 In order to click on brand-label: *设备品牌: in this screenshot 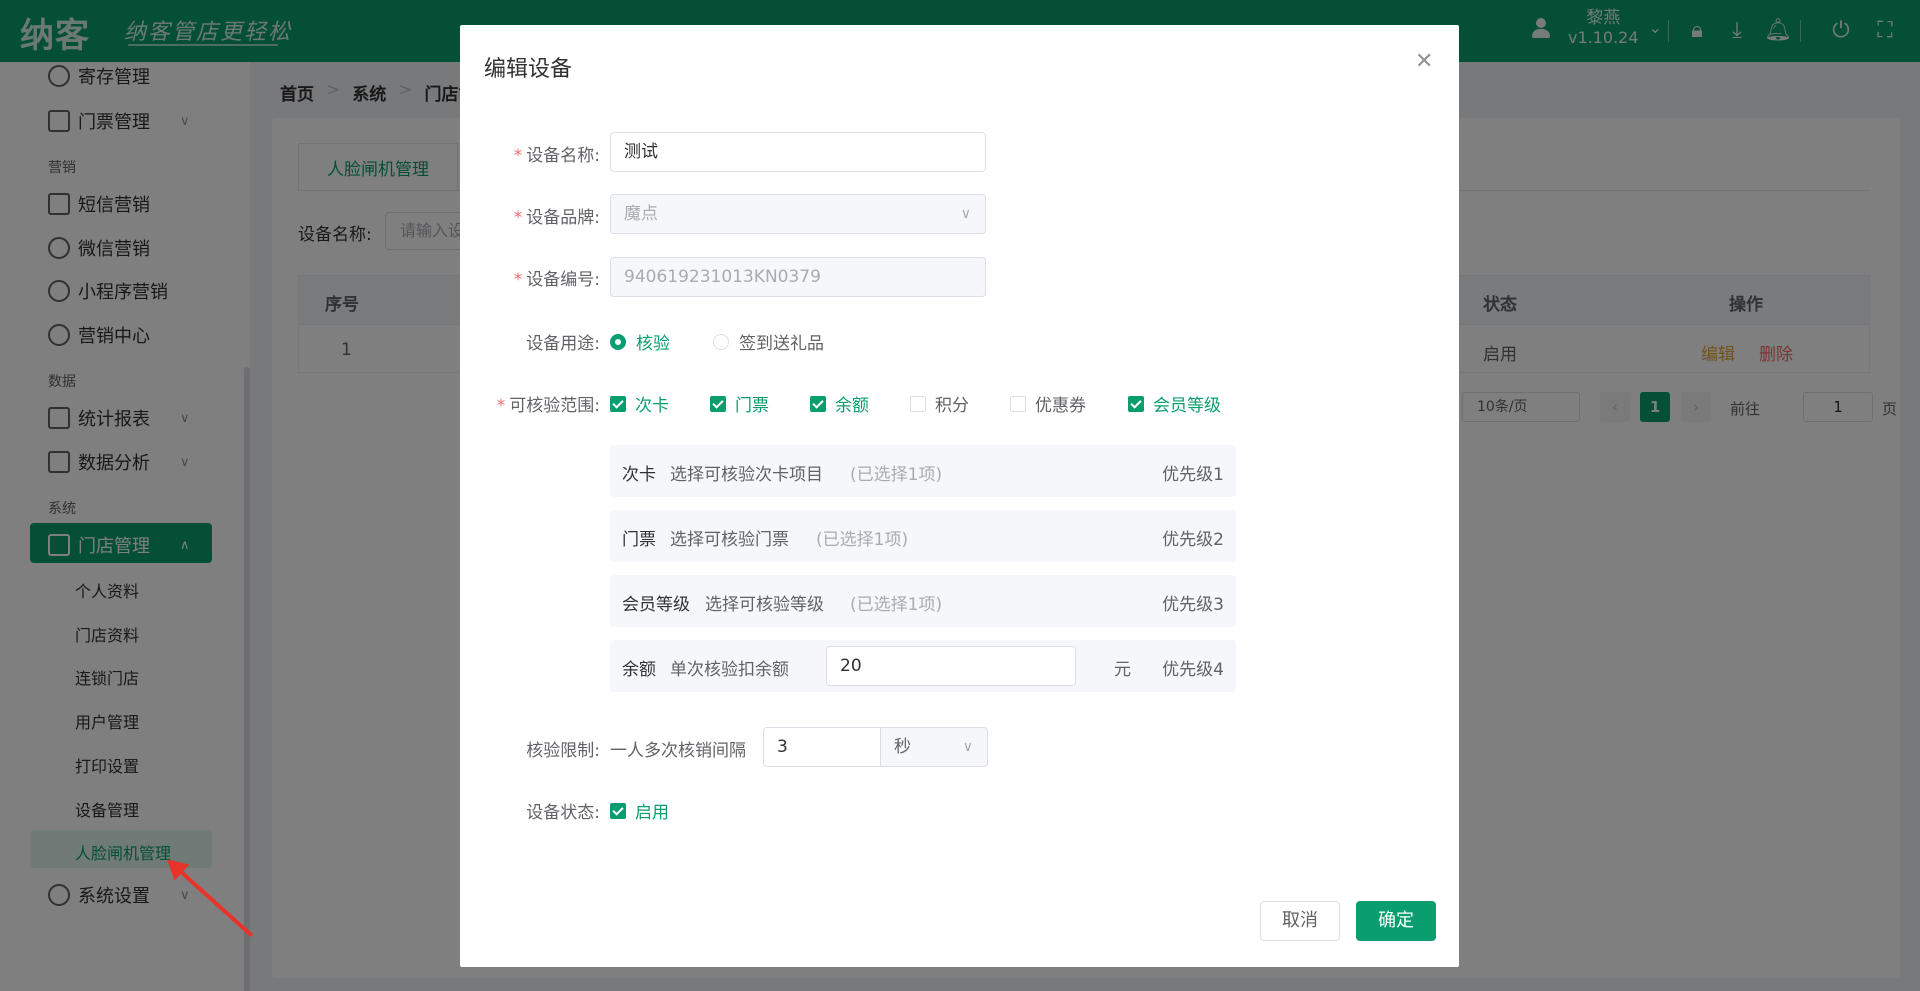, I will do `click(530, 215)`.